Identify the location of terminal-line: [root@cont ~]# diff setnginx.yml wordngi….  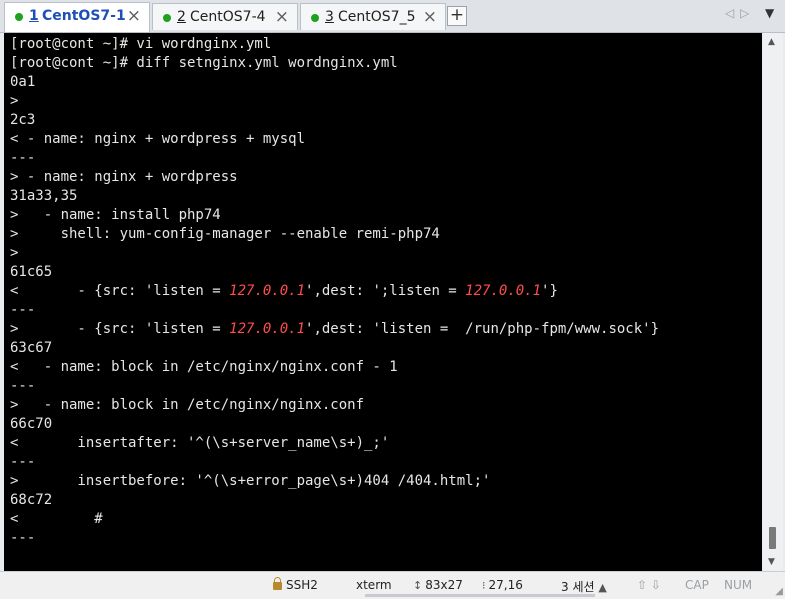
(204, 63).